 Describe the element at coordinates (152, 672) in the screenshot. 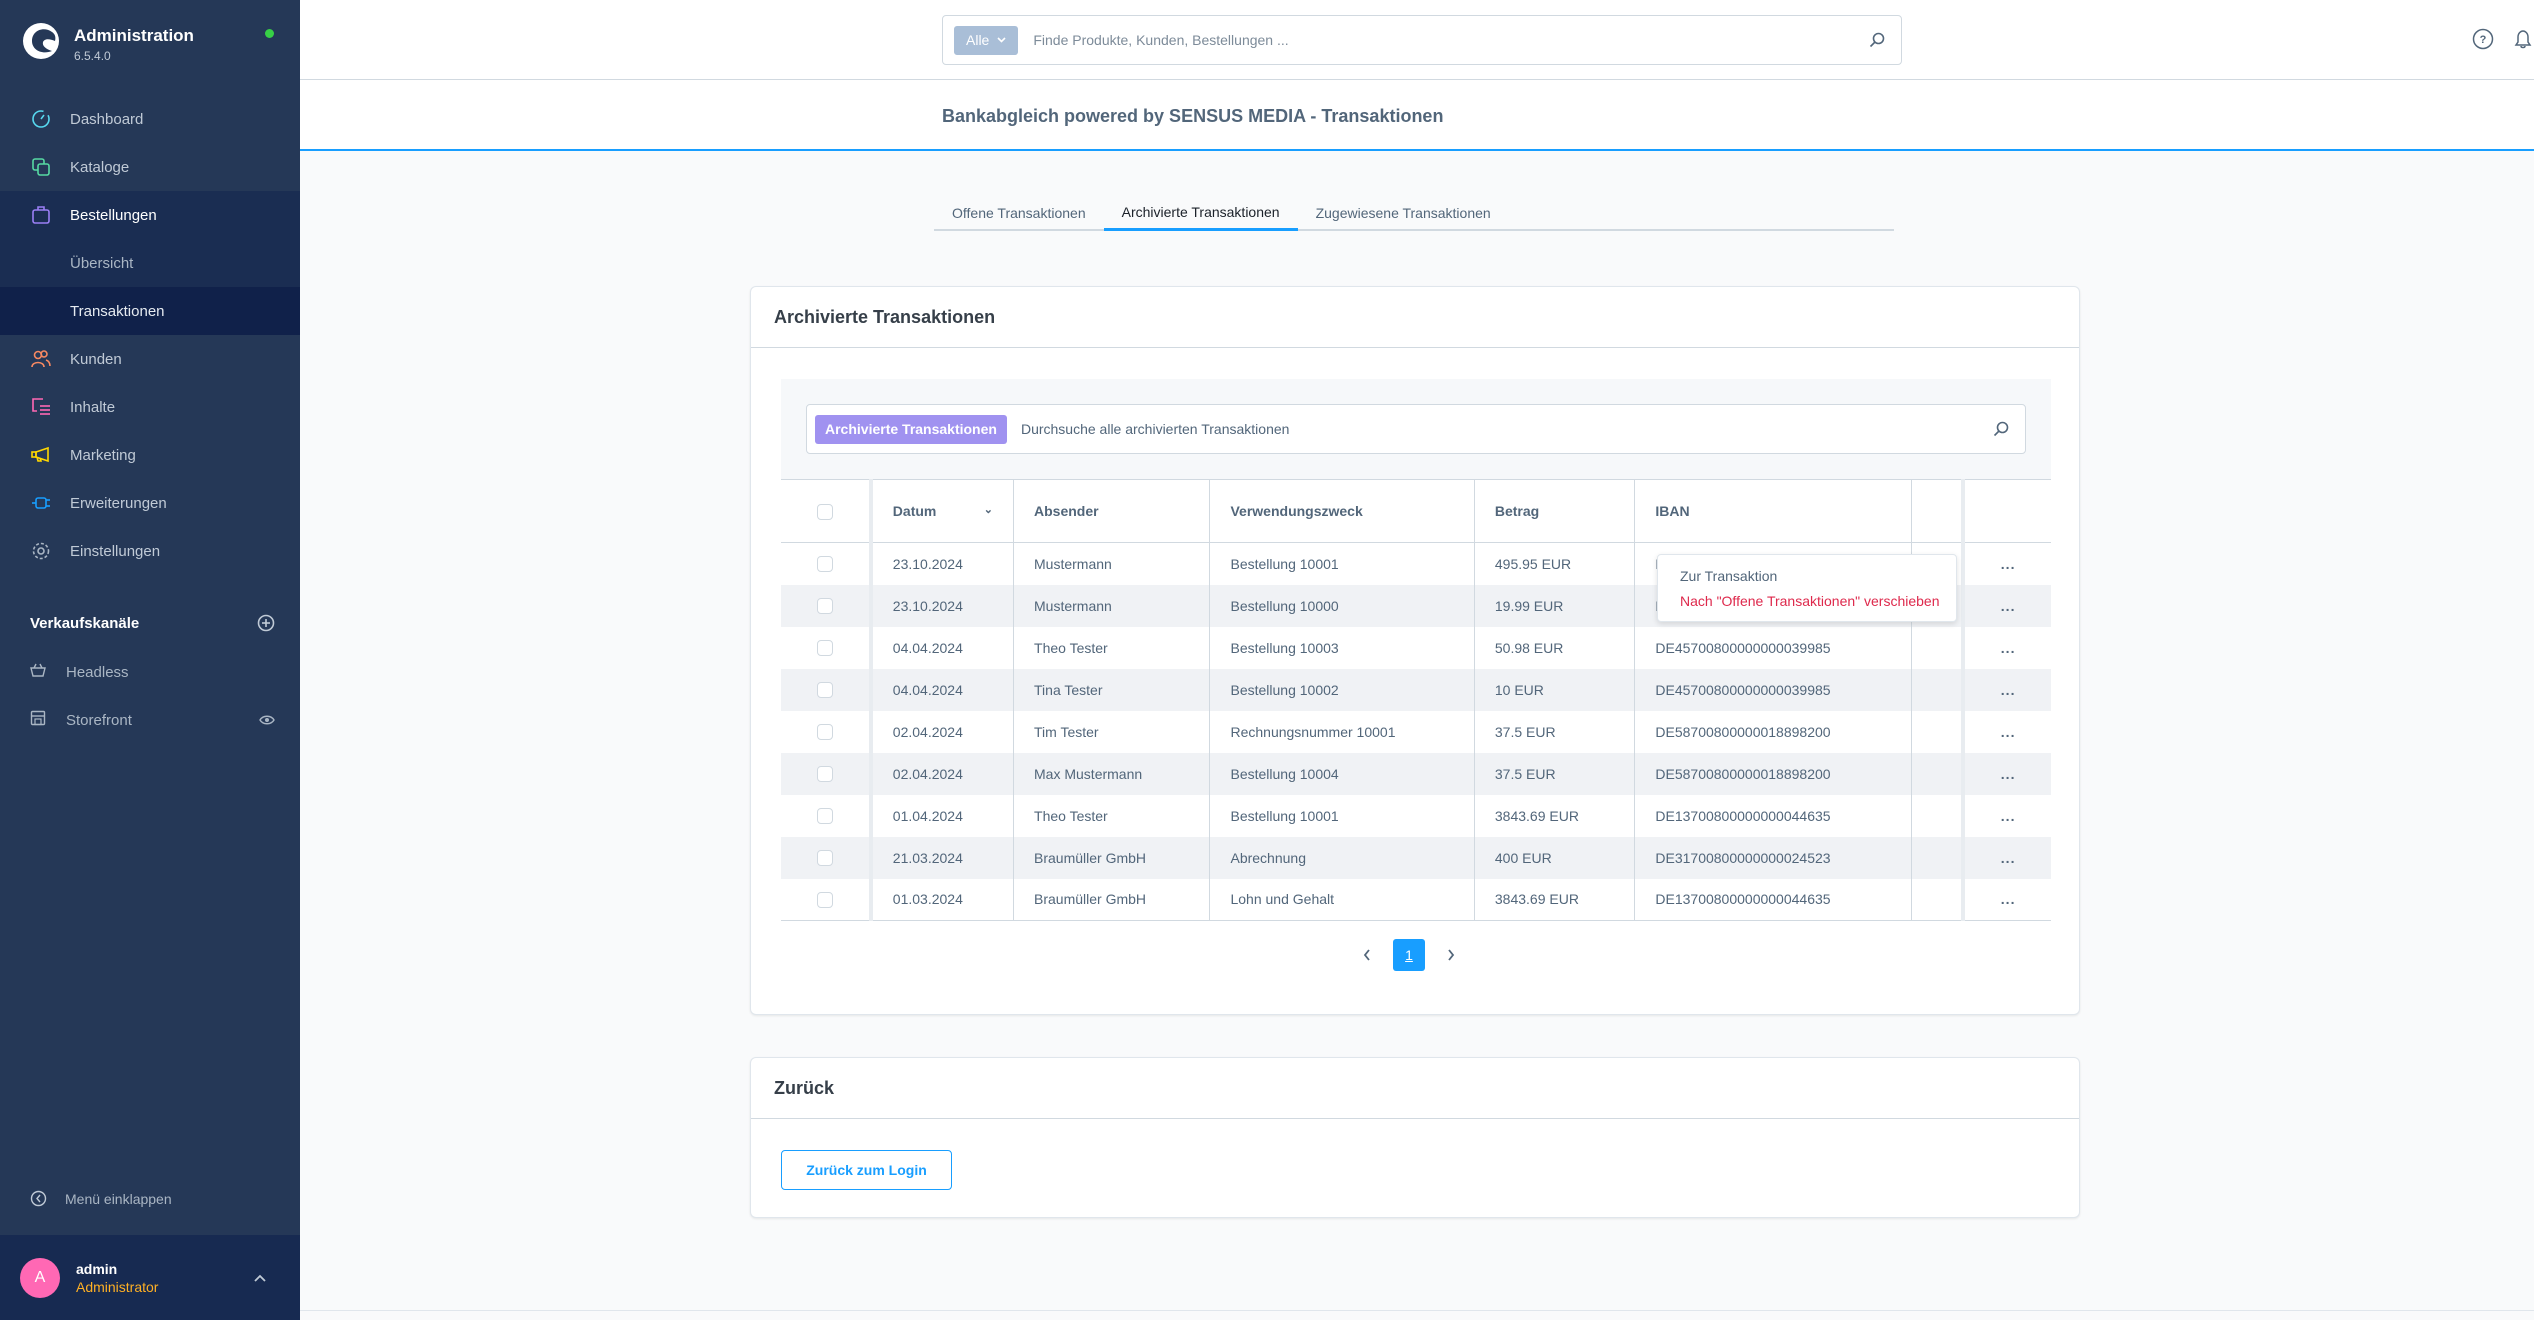

I see `channel-headless: Headless` at that location.